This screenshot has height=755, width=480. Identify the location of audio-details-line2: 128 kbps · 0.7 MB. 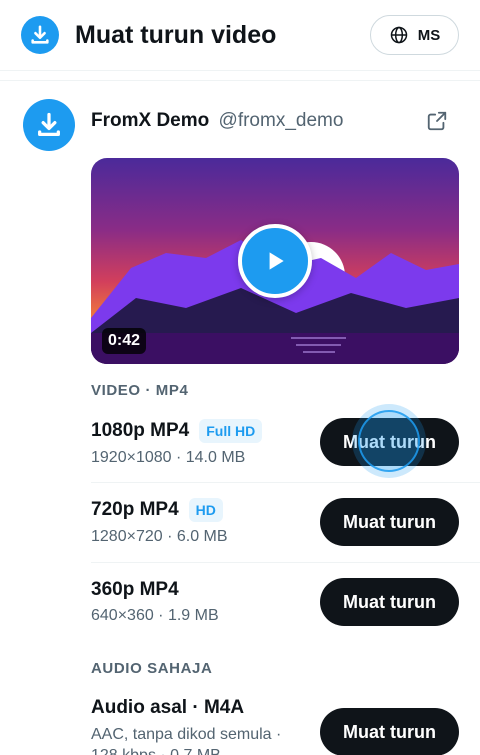
(156, 750).